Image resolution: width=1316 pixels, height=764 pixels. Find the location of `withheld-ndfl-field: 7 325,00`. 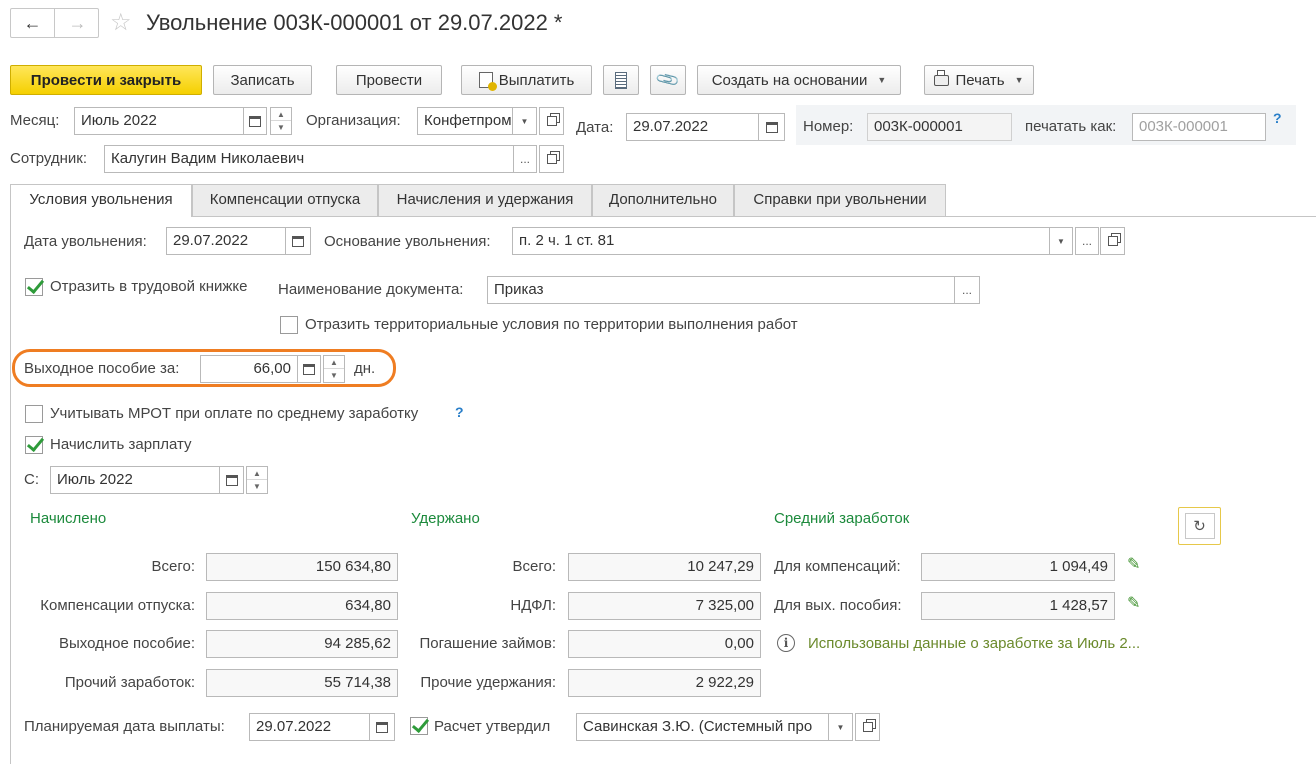

withheld-ndfl-field: 7 325,00 is located at coordinates (664, 606).